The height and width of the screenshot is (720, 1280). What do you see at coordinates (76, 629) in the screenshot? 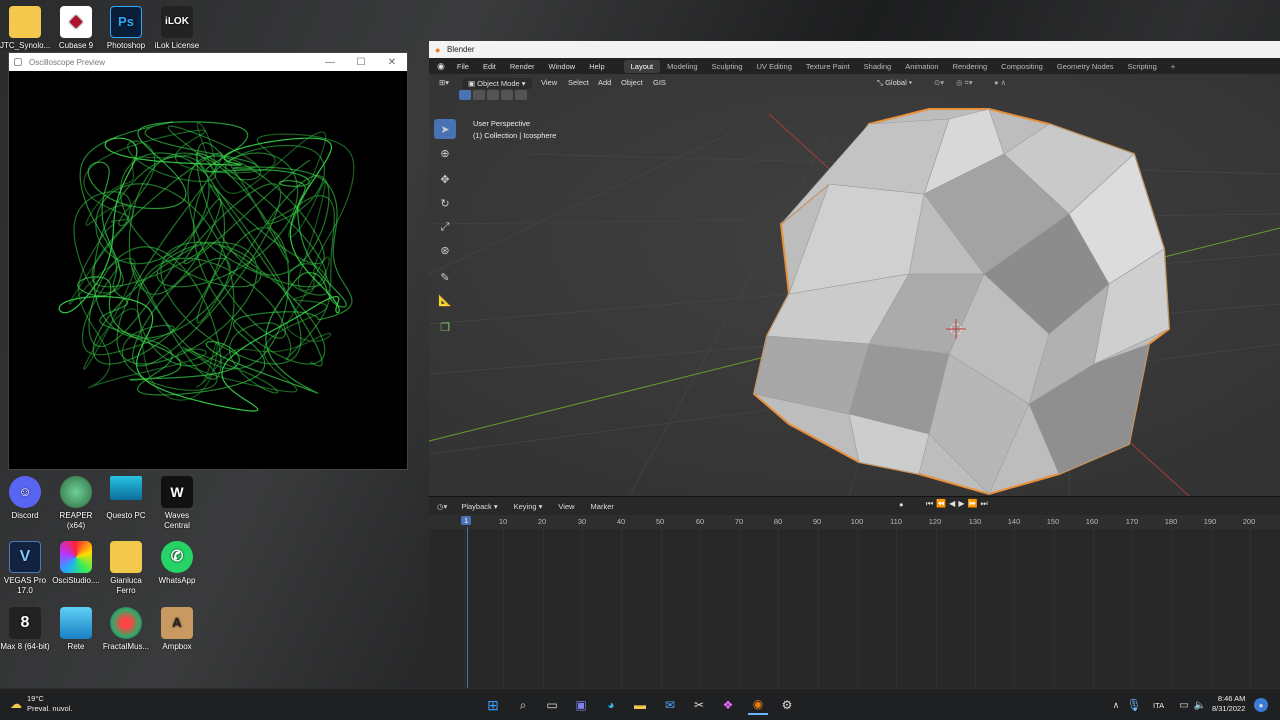
I see `desktop-icon-rete: Rete` at bounding box center [76, 629].